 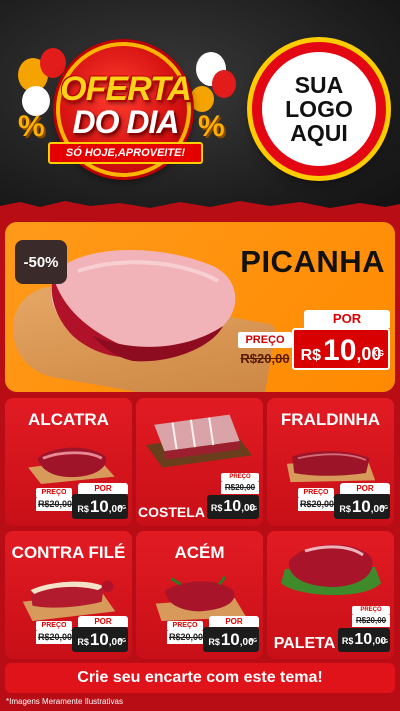 I want to click on costela-image, so click(x=199, y=441).